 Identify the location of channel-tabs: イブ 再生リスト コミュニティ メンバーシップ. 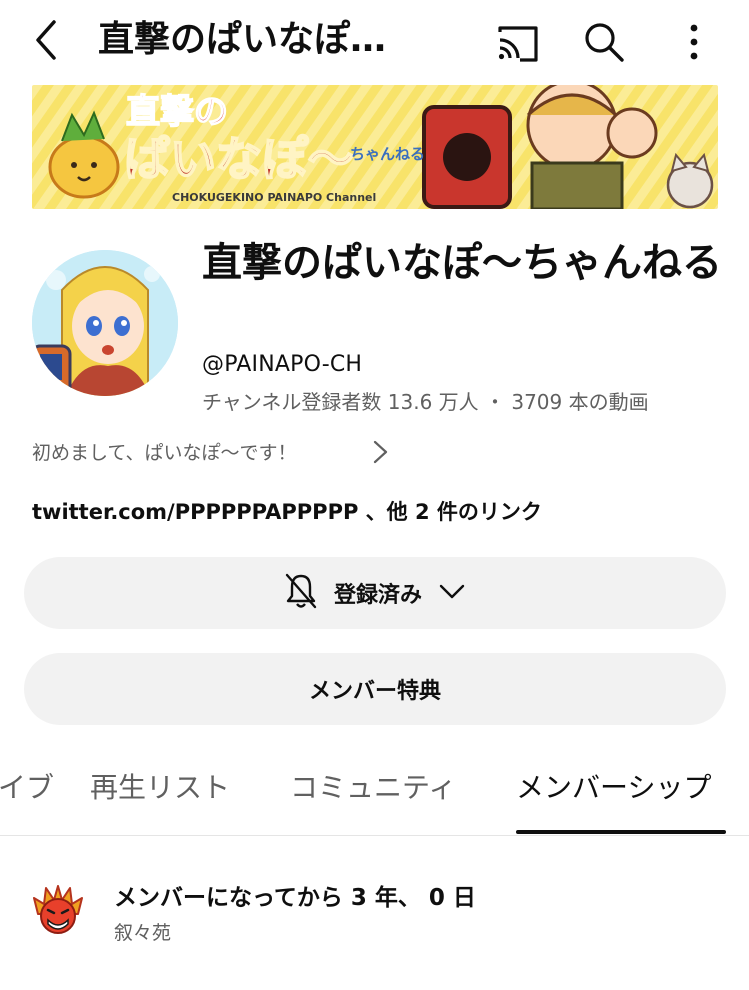
(374, 798).